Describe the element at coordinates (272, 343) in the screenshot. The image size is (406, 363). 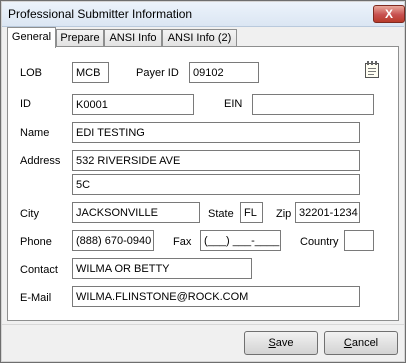
I see `save-mnemonic: S` at that location.